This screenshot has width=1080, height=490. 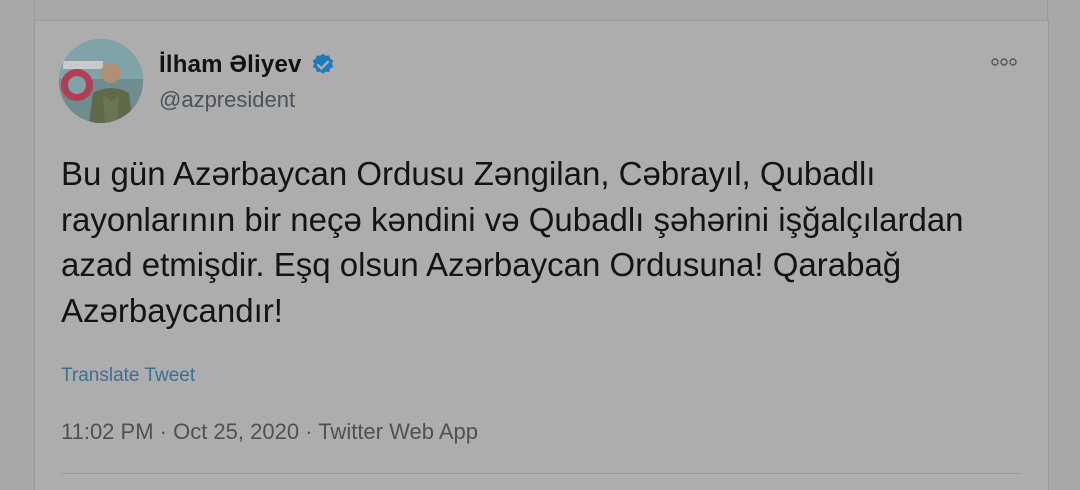 What do you see at coordinates (1004, 61) in the screenshot?
I see `more-options-icon` at bounding box center [1004, 61].